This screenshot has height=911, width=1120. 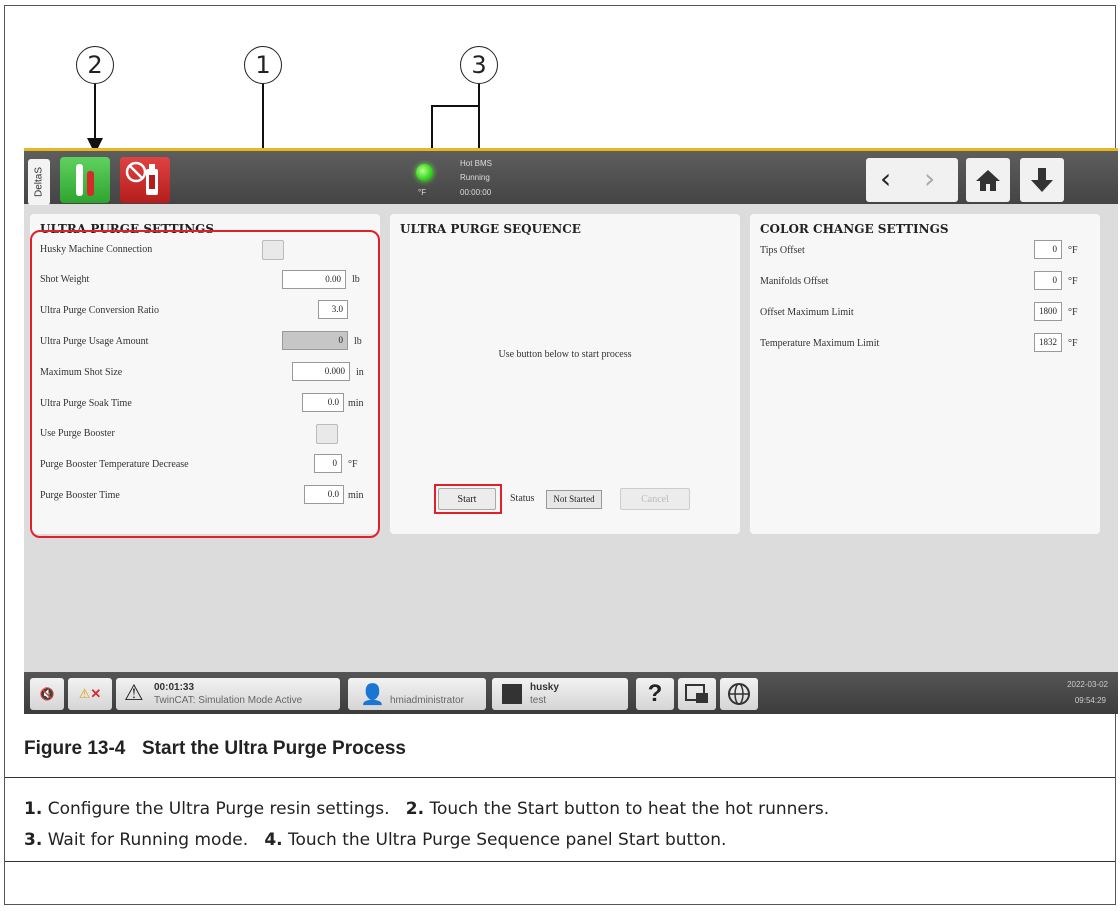 I want to click on sequence-message: Use button below to start process, so click(x=565, y=354).